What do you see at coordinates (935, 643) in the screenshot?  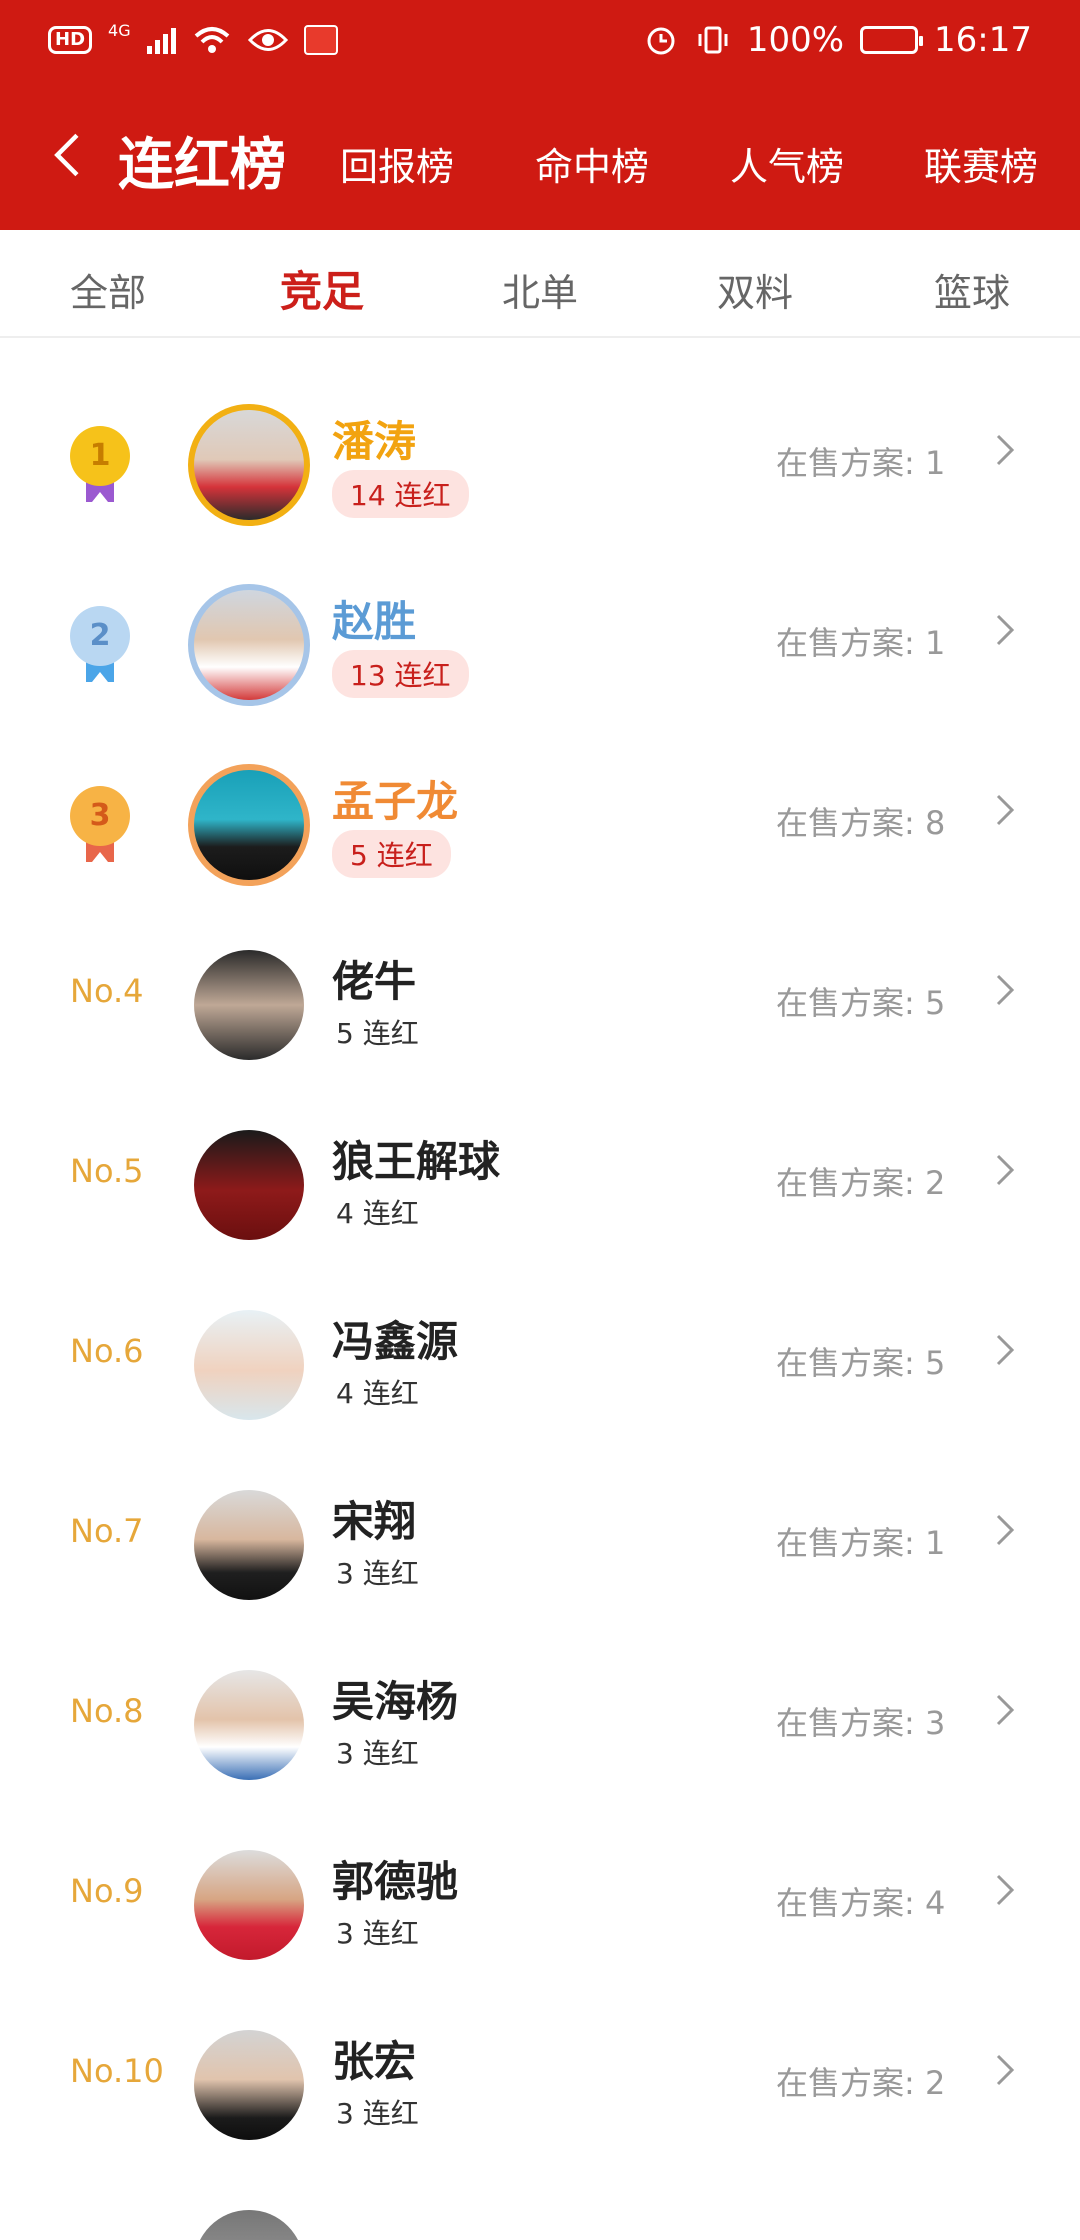 I see `on-sale-count: 1` at bounding box center [935, 643].